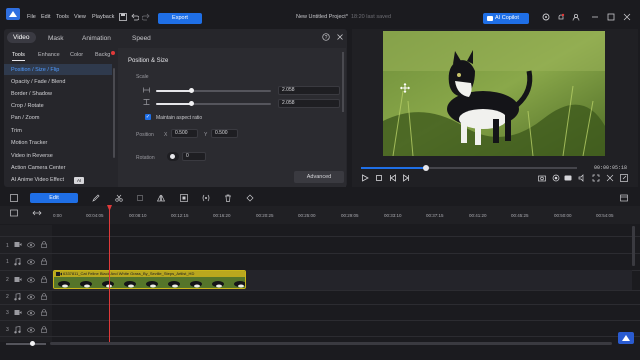 The height and width of the screenshot is (360, 640). What do you see at coordinates (224, 133) in the screenshot?
I see `pos-y-field: 0.500` at bounding box center [224, 133].